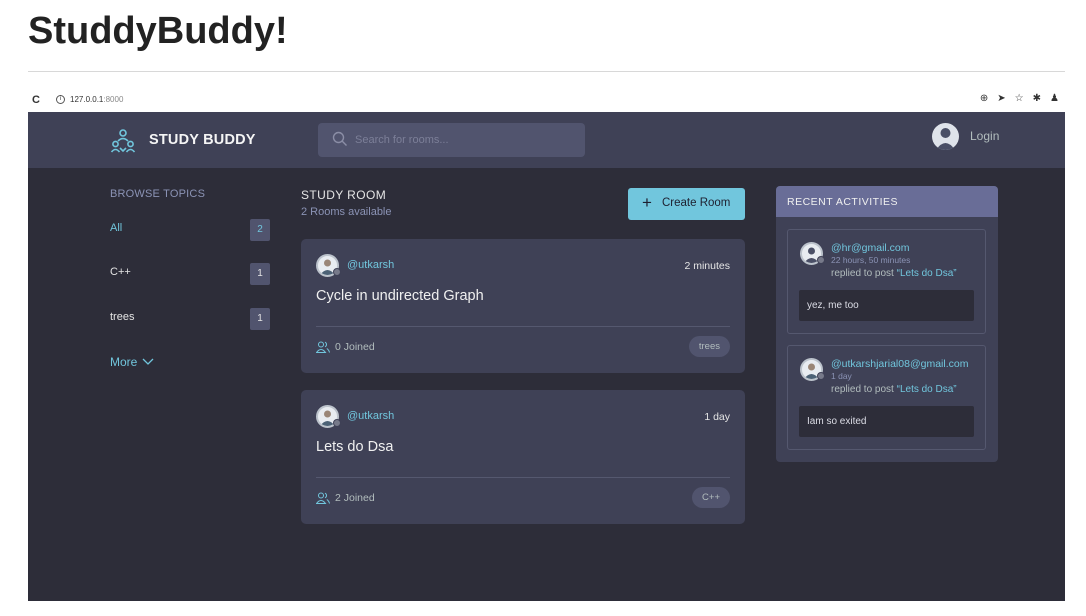 The width and height of the screenshot is (1086, 616). Describe the element at coordinates (707, 266) in the screenshot. I see `room-time: 2 minutes` at that location.